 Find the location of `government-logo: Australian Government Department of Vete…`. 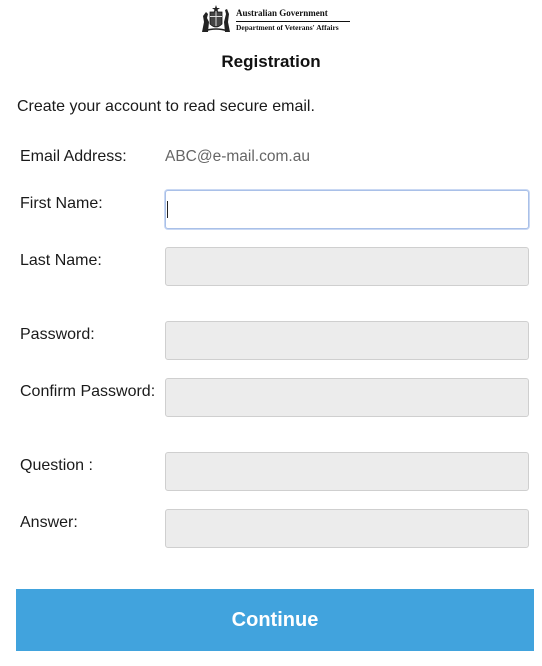

government-logo: Australian Government Department of Vete… is located at coordinates (271, 20).